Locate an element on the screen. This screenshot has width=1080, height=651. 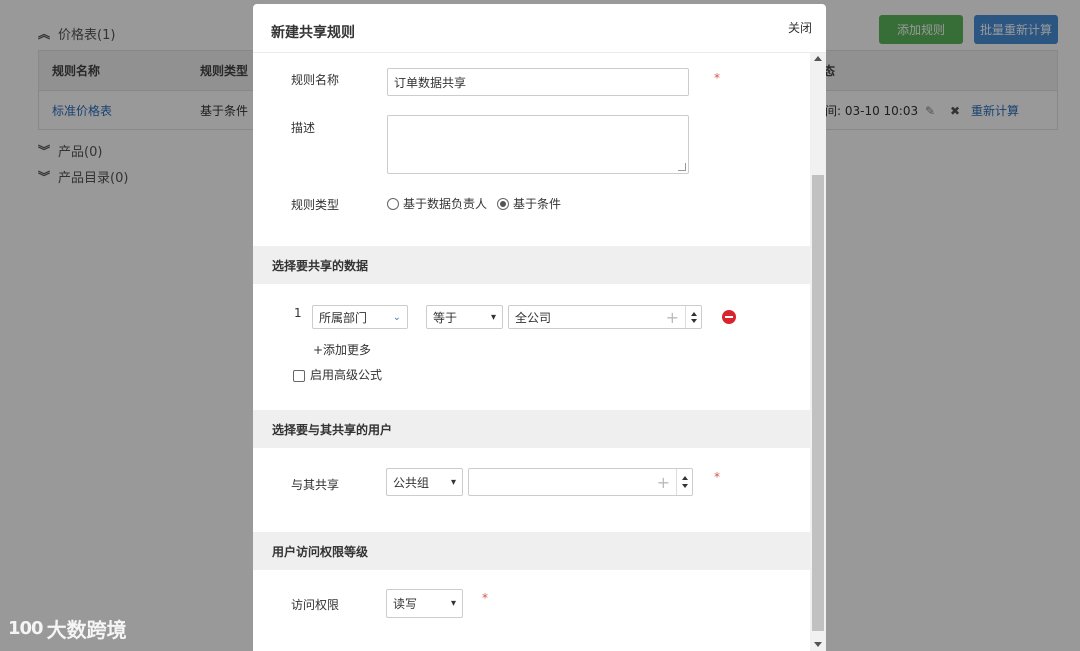
dialog-scrollbar is located at coordinates (818, 351).